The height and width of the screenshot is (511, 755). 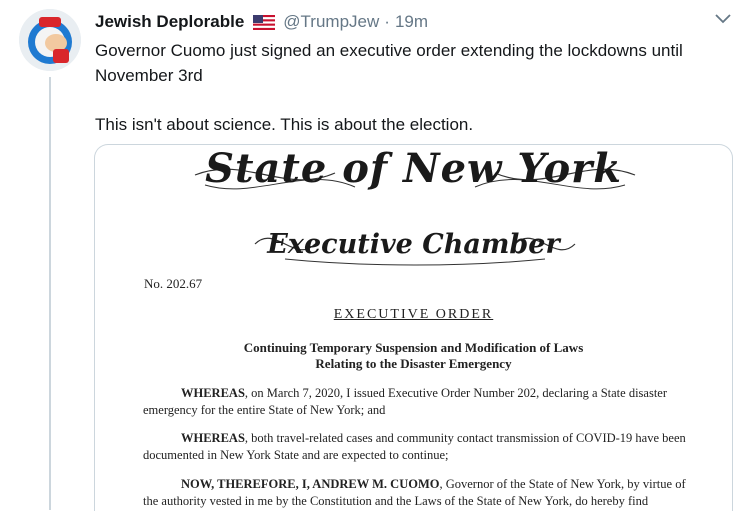 I want to click on para2-lead: WHEREAS, so click(x=213, y=438).